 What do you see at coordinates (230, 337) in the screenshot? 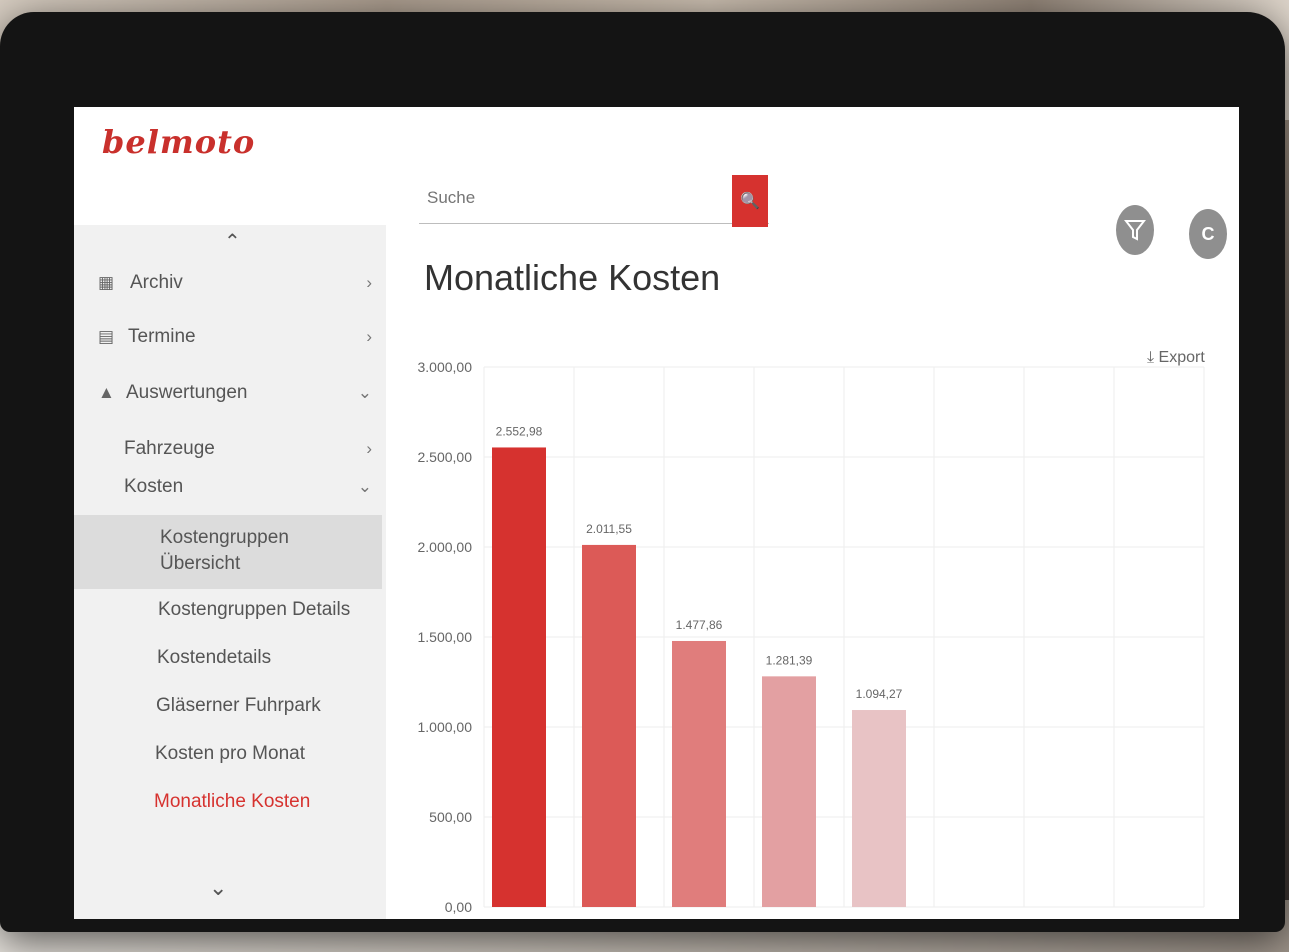
I see `sidebar-item-termine: ▤ Termine ›` at bounding box center [230, 337].